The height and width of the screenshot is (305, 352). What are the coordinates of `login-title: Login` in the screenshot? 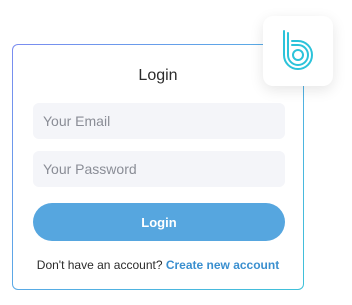 It's located at (158, 75).